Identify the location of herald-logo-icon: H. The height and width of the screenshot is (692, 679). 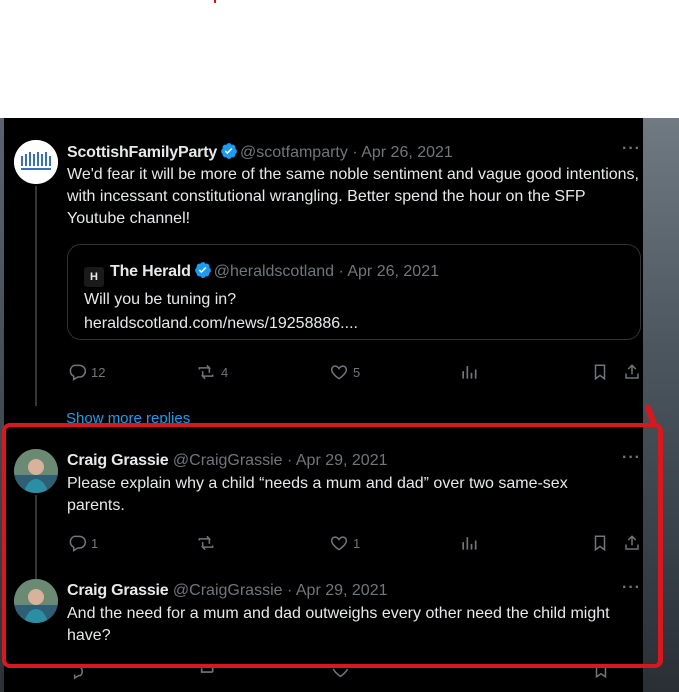
(94, 277).